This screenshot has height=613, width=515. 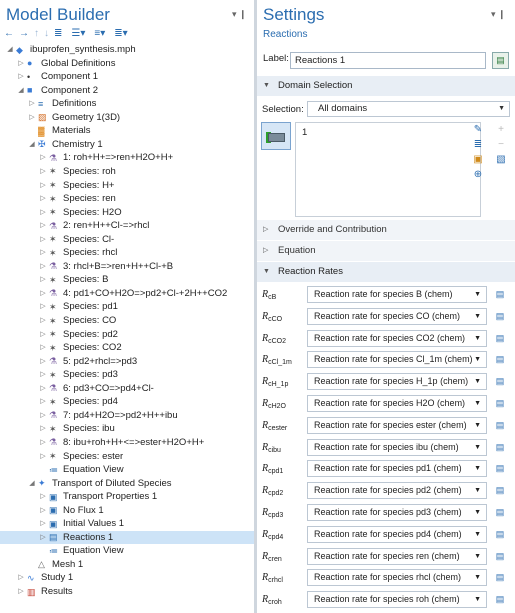 I want to click on section-equation: ▷ Equation, so click(x=386, y=251).